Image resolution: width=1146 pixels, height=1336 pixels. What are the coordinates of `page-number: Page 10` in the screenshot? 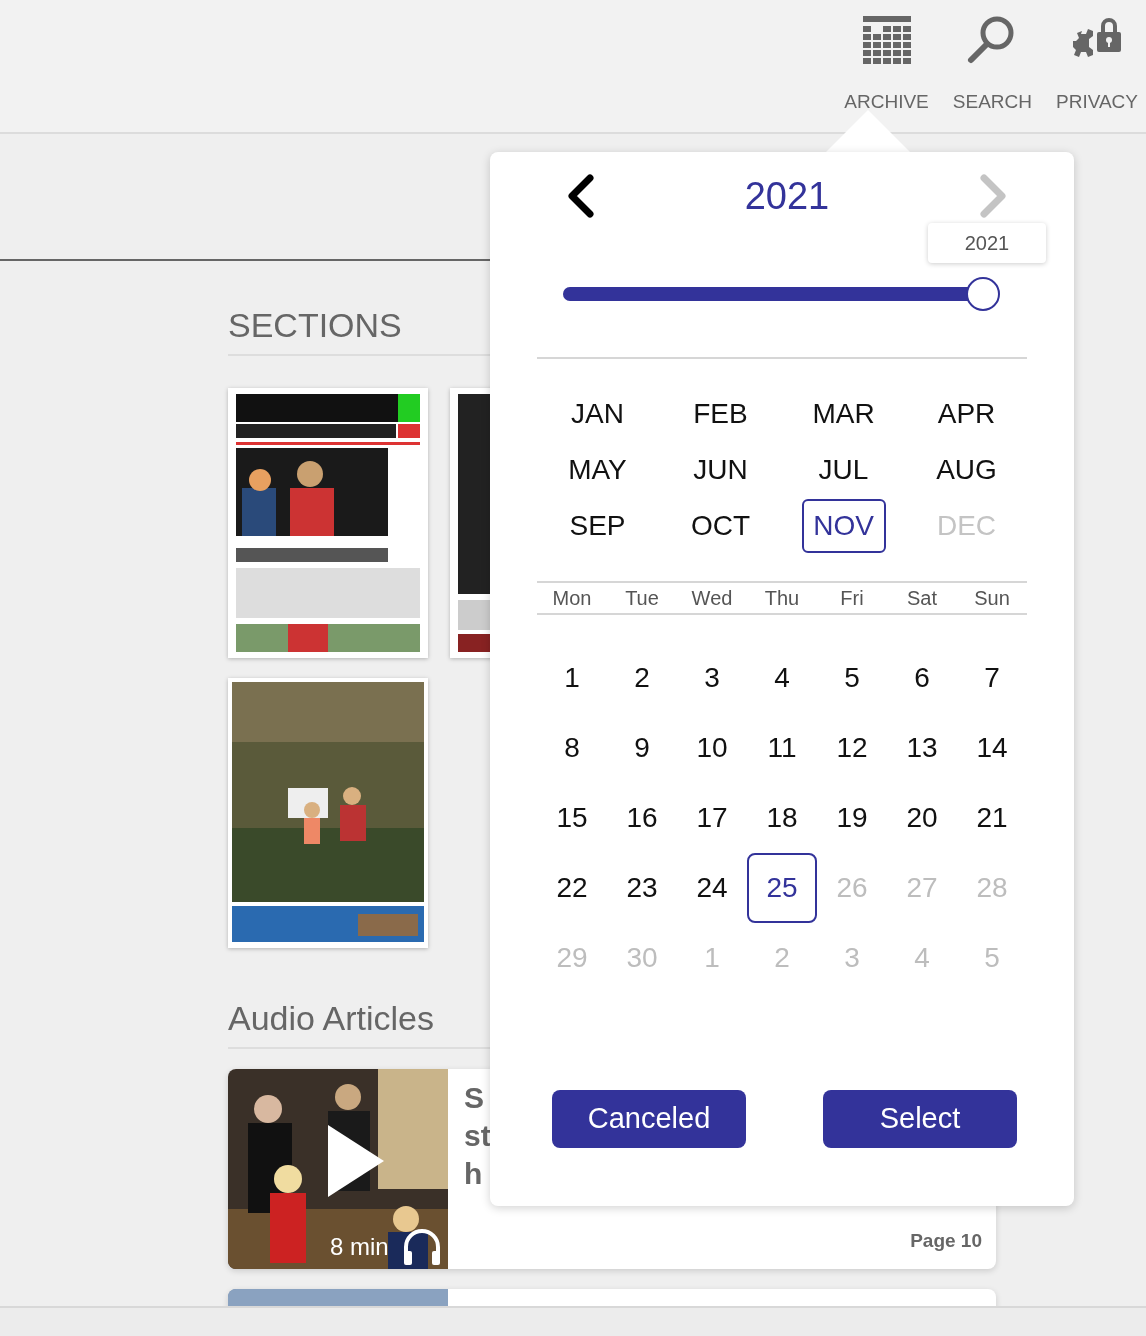 It's located at (946, 1240).